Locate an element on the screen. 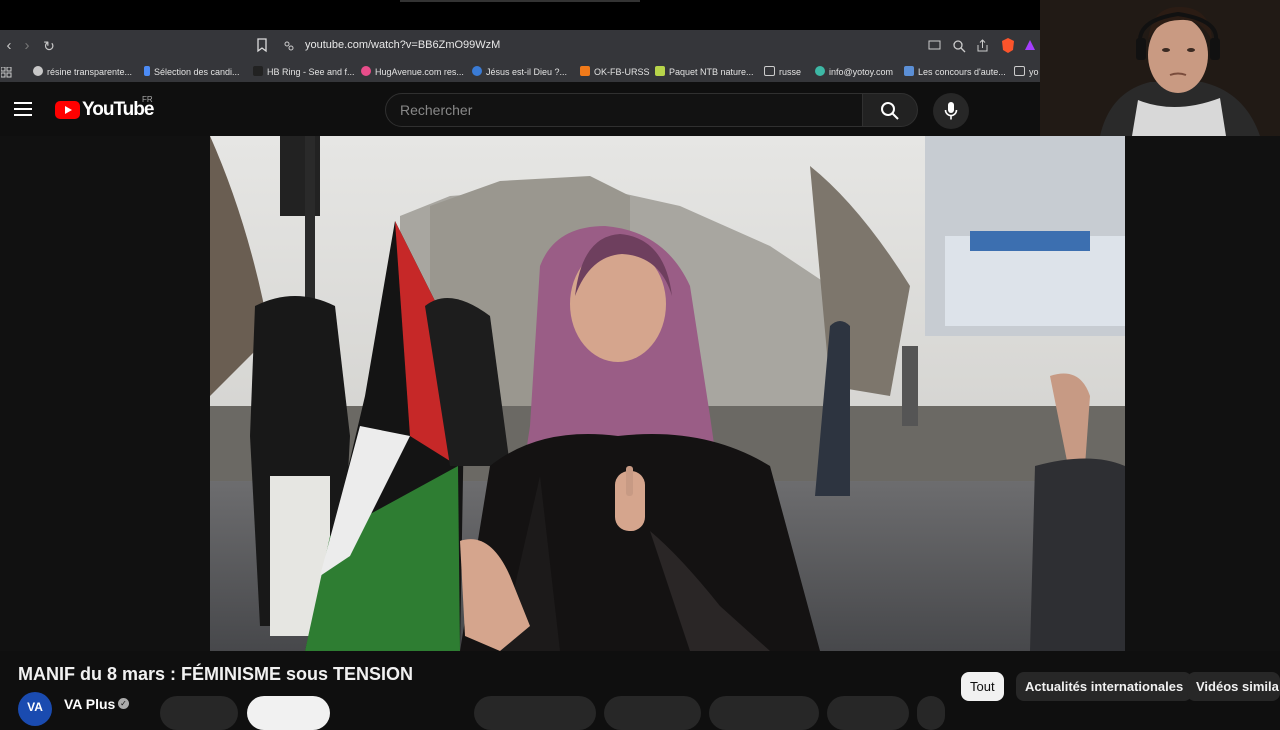 The image size is (1280, 730). share-icon is located at coordinates (982, 45).